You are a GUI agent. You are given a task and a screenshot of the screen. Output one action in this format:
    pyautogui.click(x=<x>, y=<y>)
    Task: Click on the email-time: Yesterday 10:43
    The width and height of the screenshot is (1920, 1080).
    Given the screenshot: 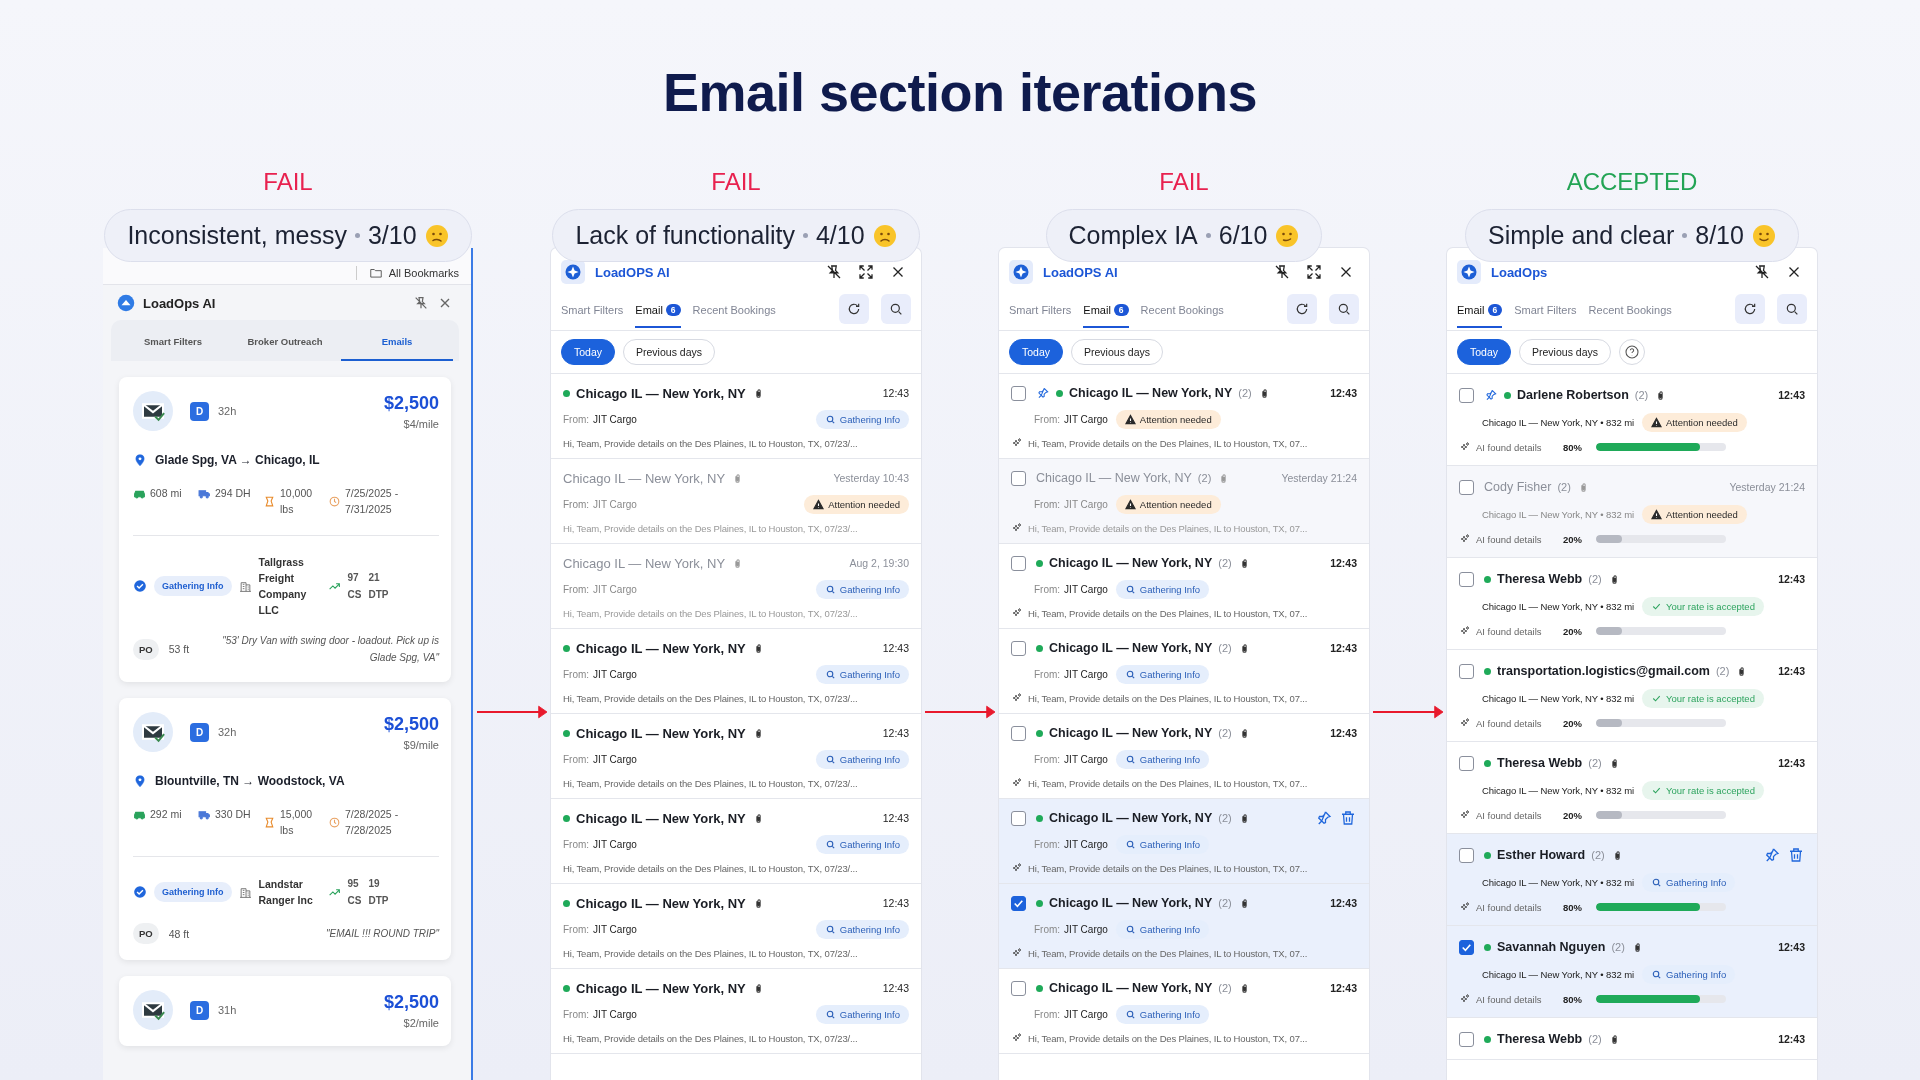 What is the action you would take?
    pyautogui.click(x=871, y=478)
    